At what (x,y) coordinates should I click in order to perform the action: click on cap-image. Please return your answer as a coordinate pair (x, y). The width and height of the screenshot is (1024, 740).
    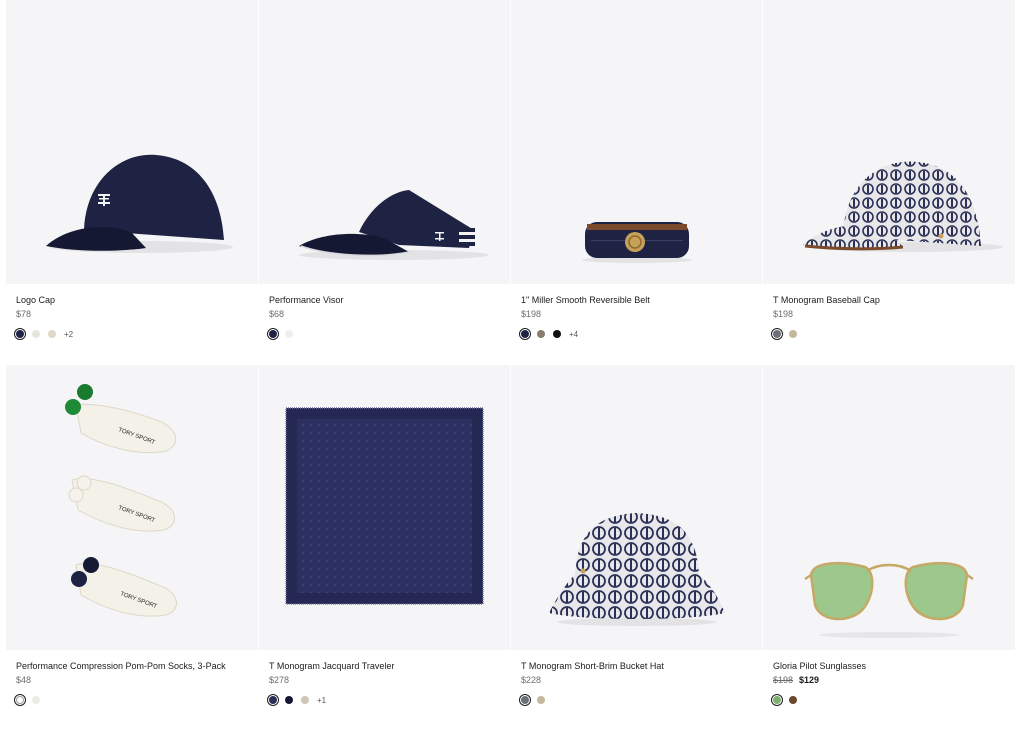
    Looking at the image, I should click on (139, 203).